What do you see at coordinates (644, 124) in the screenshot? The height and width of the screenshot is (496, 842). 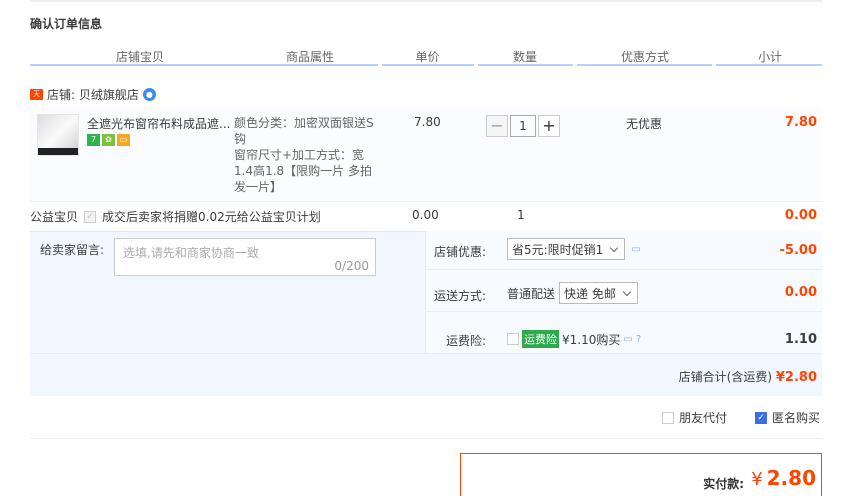 I see `item-promo: 无优惠` at bounding box center [644, 124].